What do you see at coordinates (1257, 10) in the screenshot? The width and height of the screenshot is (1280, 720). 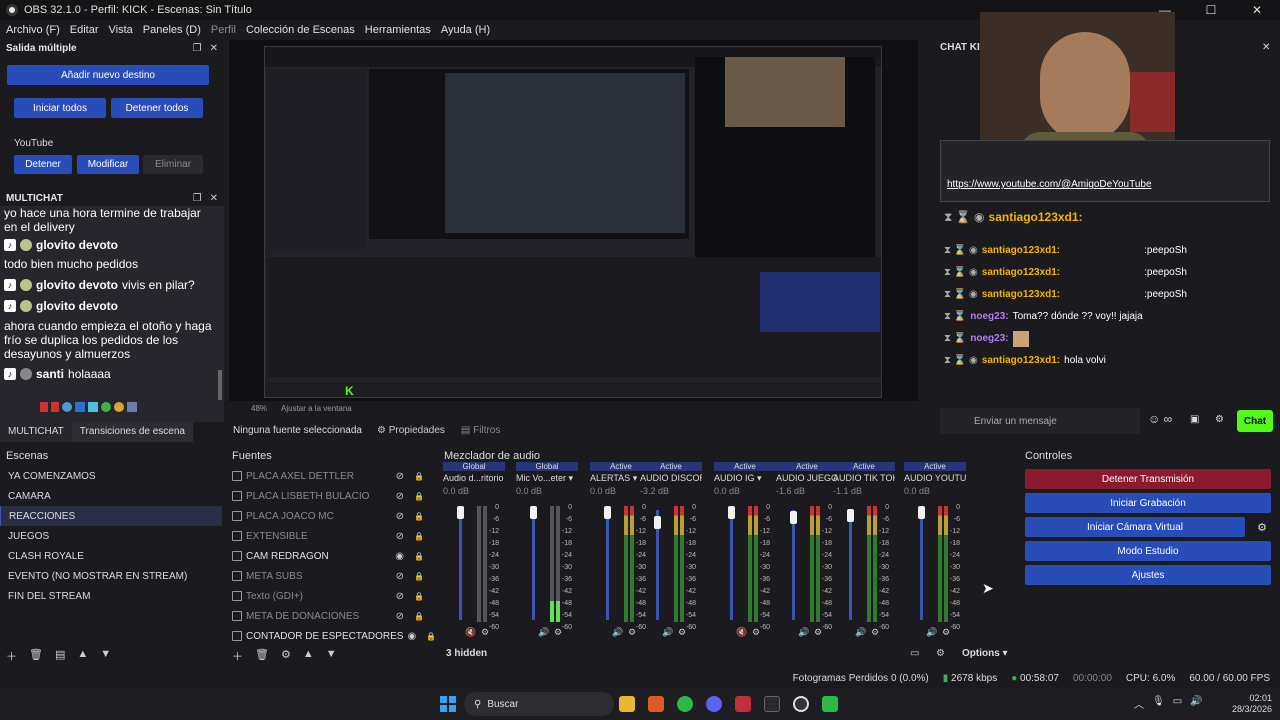 I see `close-icon: ✕` at bounding box center [1257, 10].